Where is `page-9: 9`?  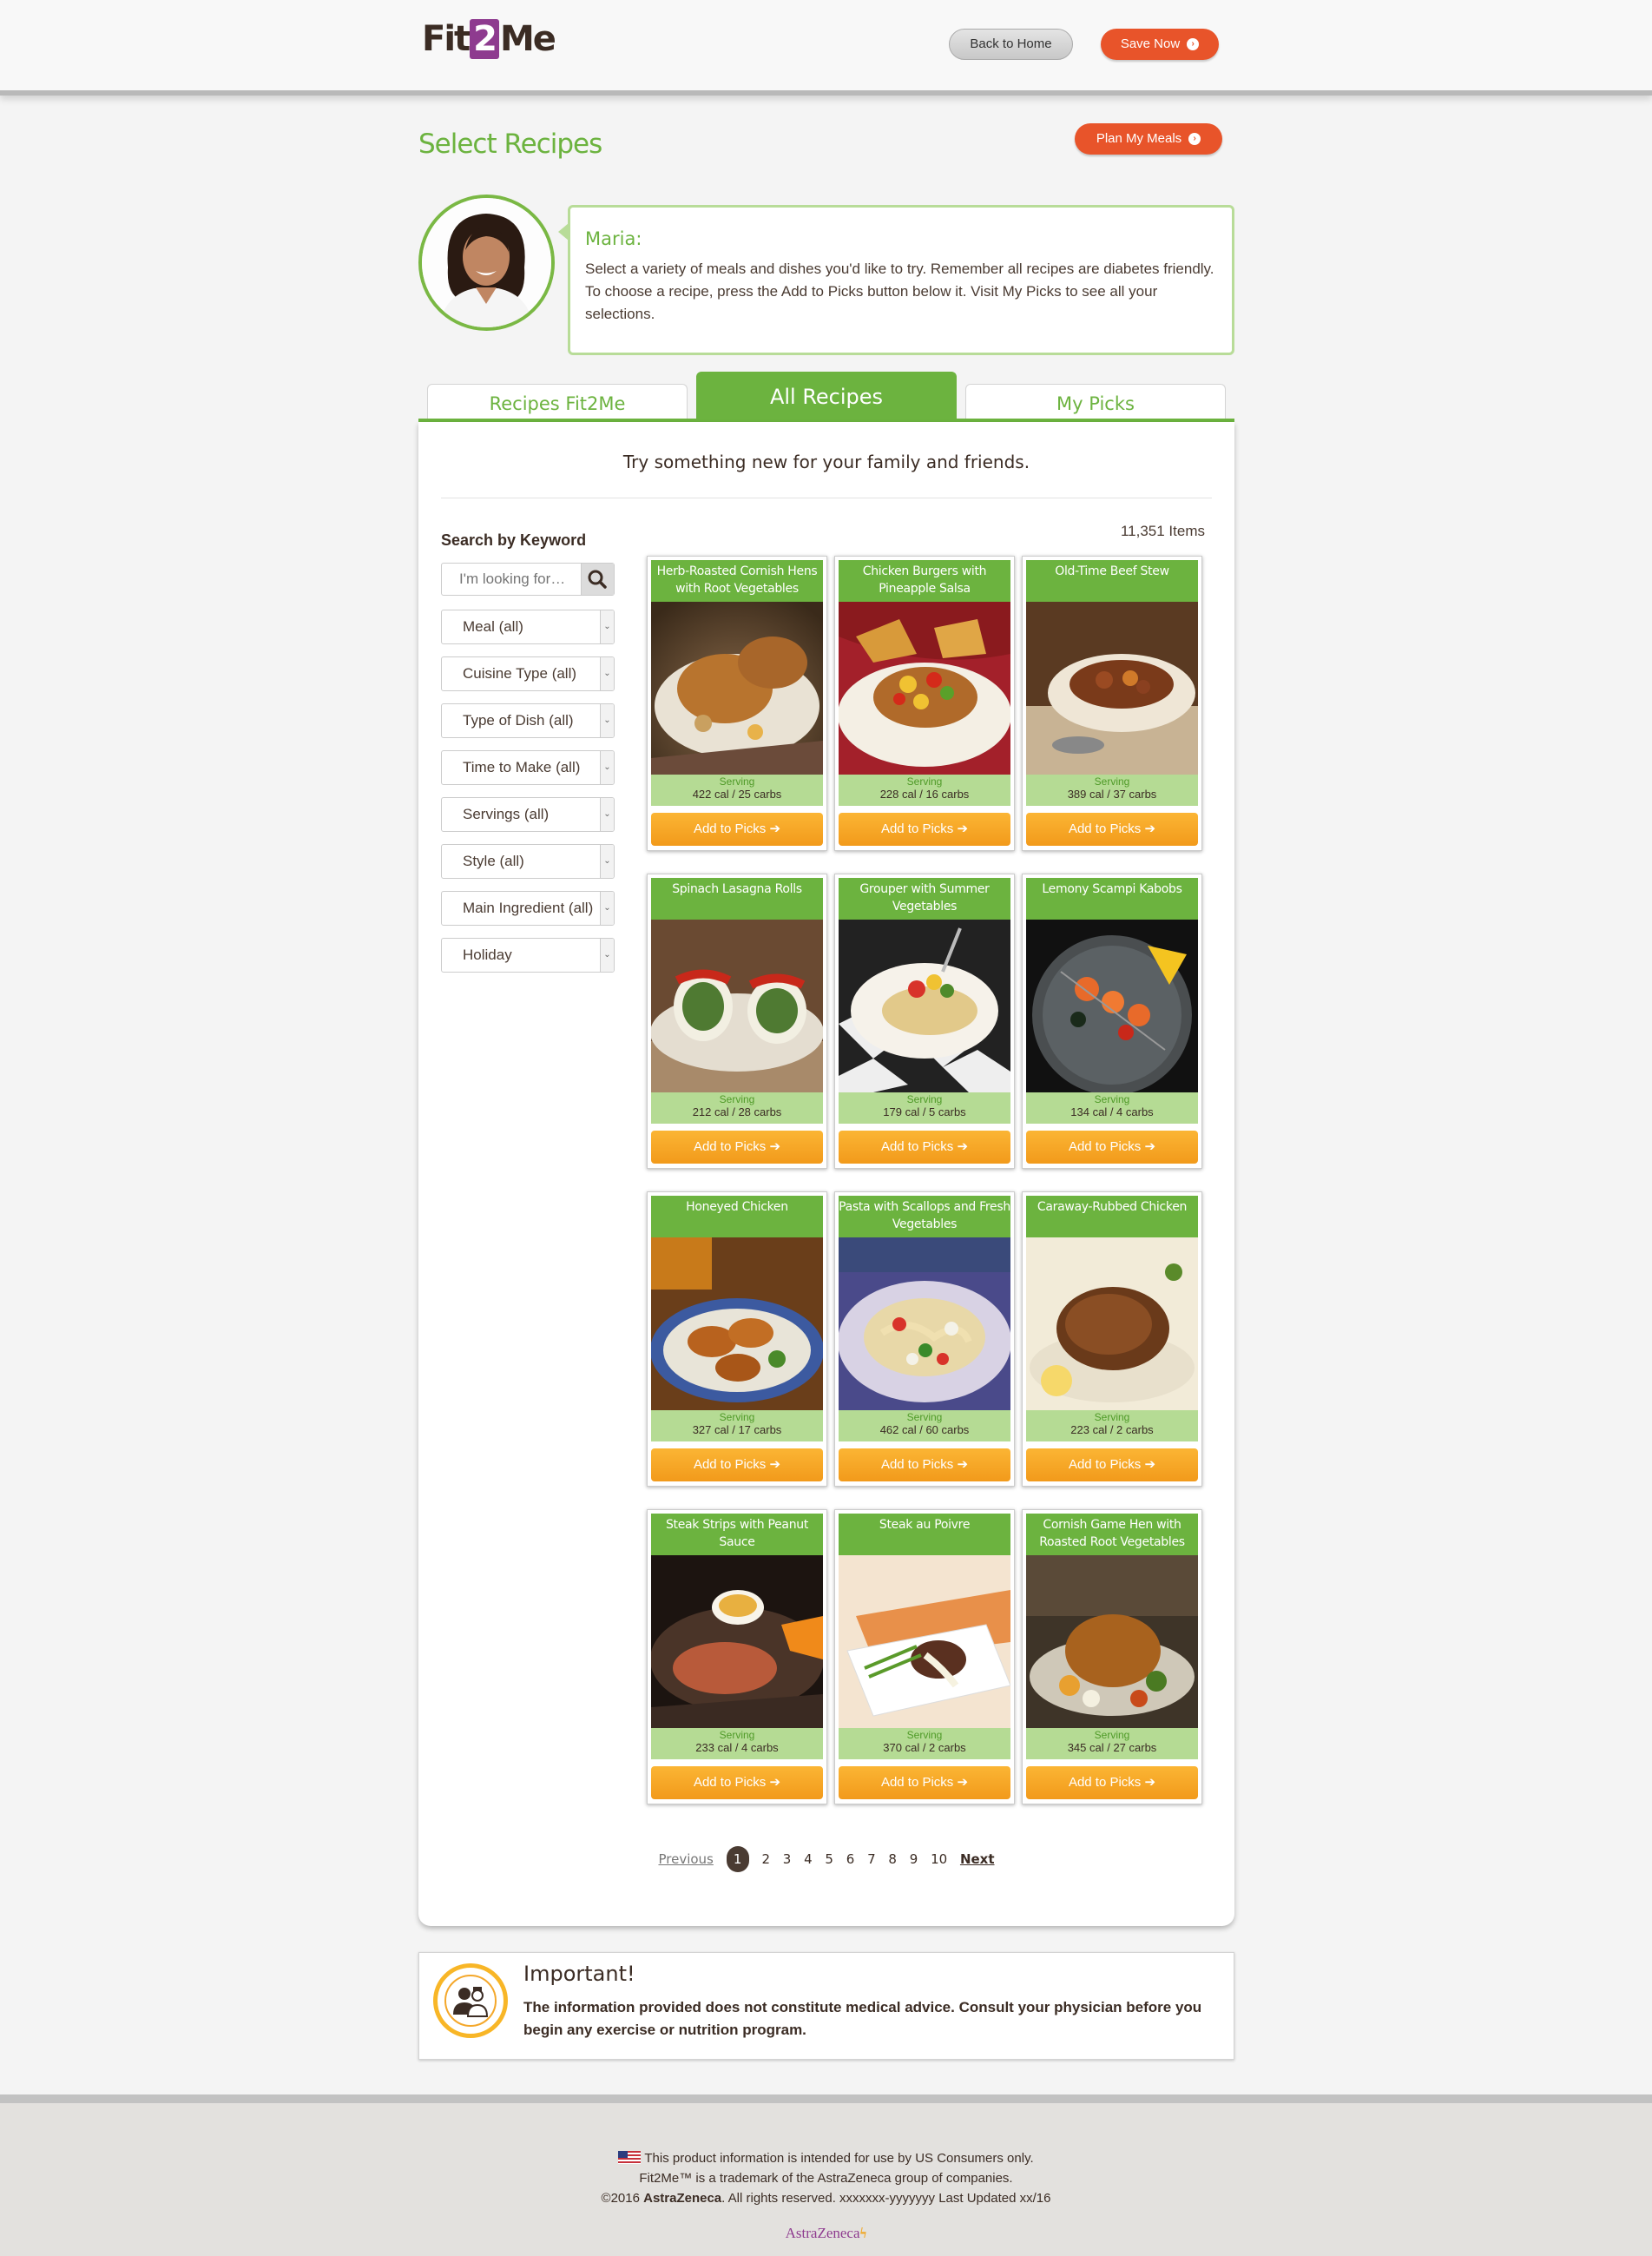
page-9: 9 is located at coordinates (914, 1859).